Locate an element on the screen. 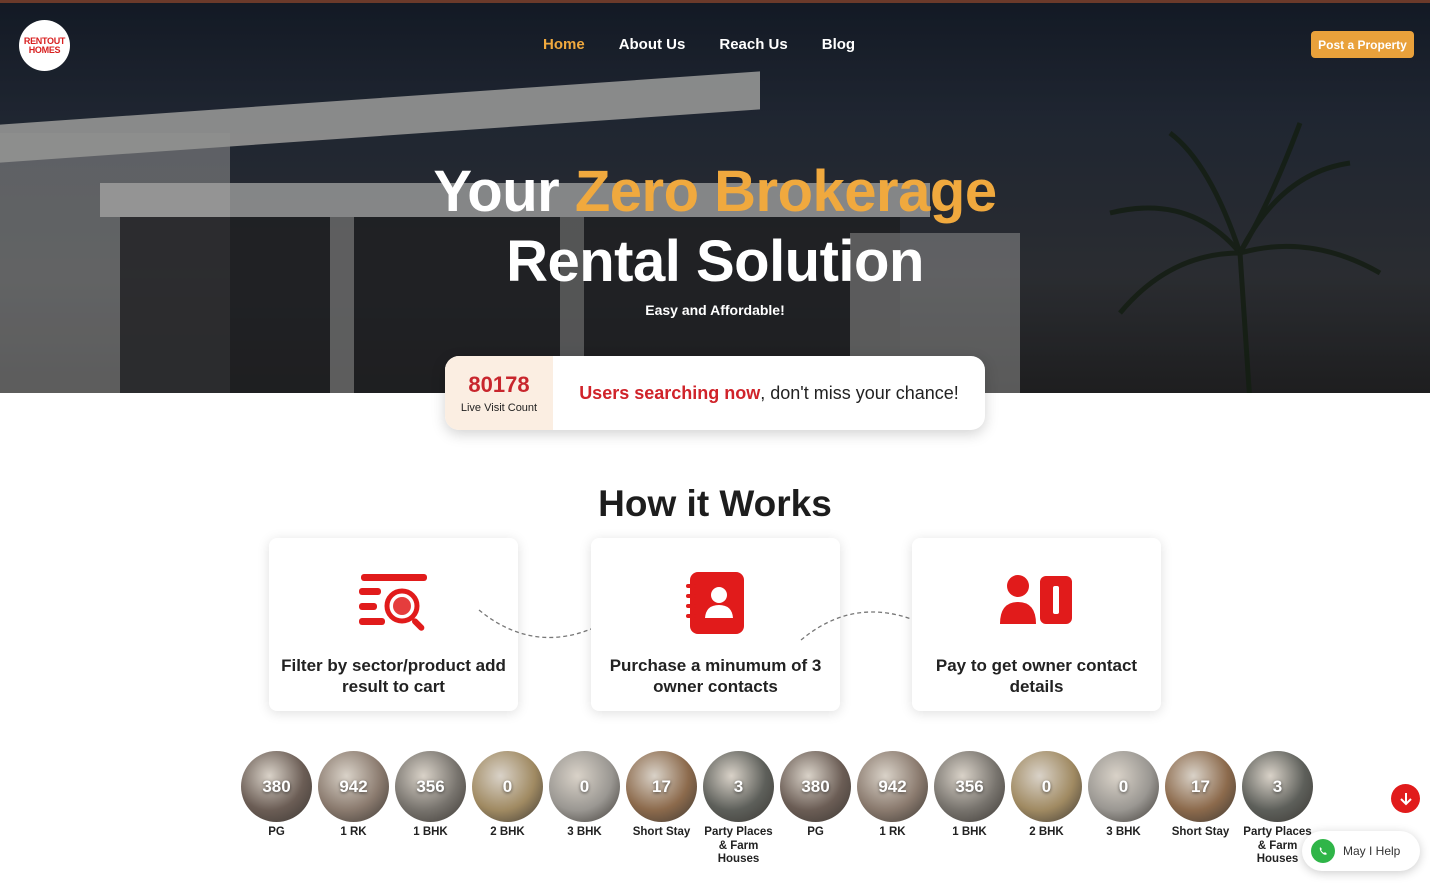 Image resolution: width=1430 pixels, height=895 pixels. step-card-pay: Pay to get owner contact details is located at coordinates (1036, 624).